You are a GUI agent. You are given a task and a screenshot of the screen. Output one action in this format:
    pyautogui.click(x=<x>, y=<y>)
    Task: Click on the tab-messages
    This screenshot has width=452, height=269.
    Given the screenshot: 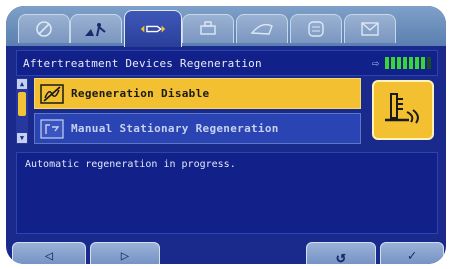 What is the action you would take?
    pyautogui.click(x=370, y=28)
    